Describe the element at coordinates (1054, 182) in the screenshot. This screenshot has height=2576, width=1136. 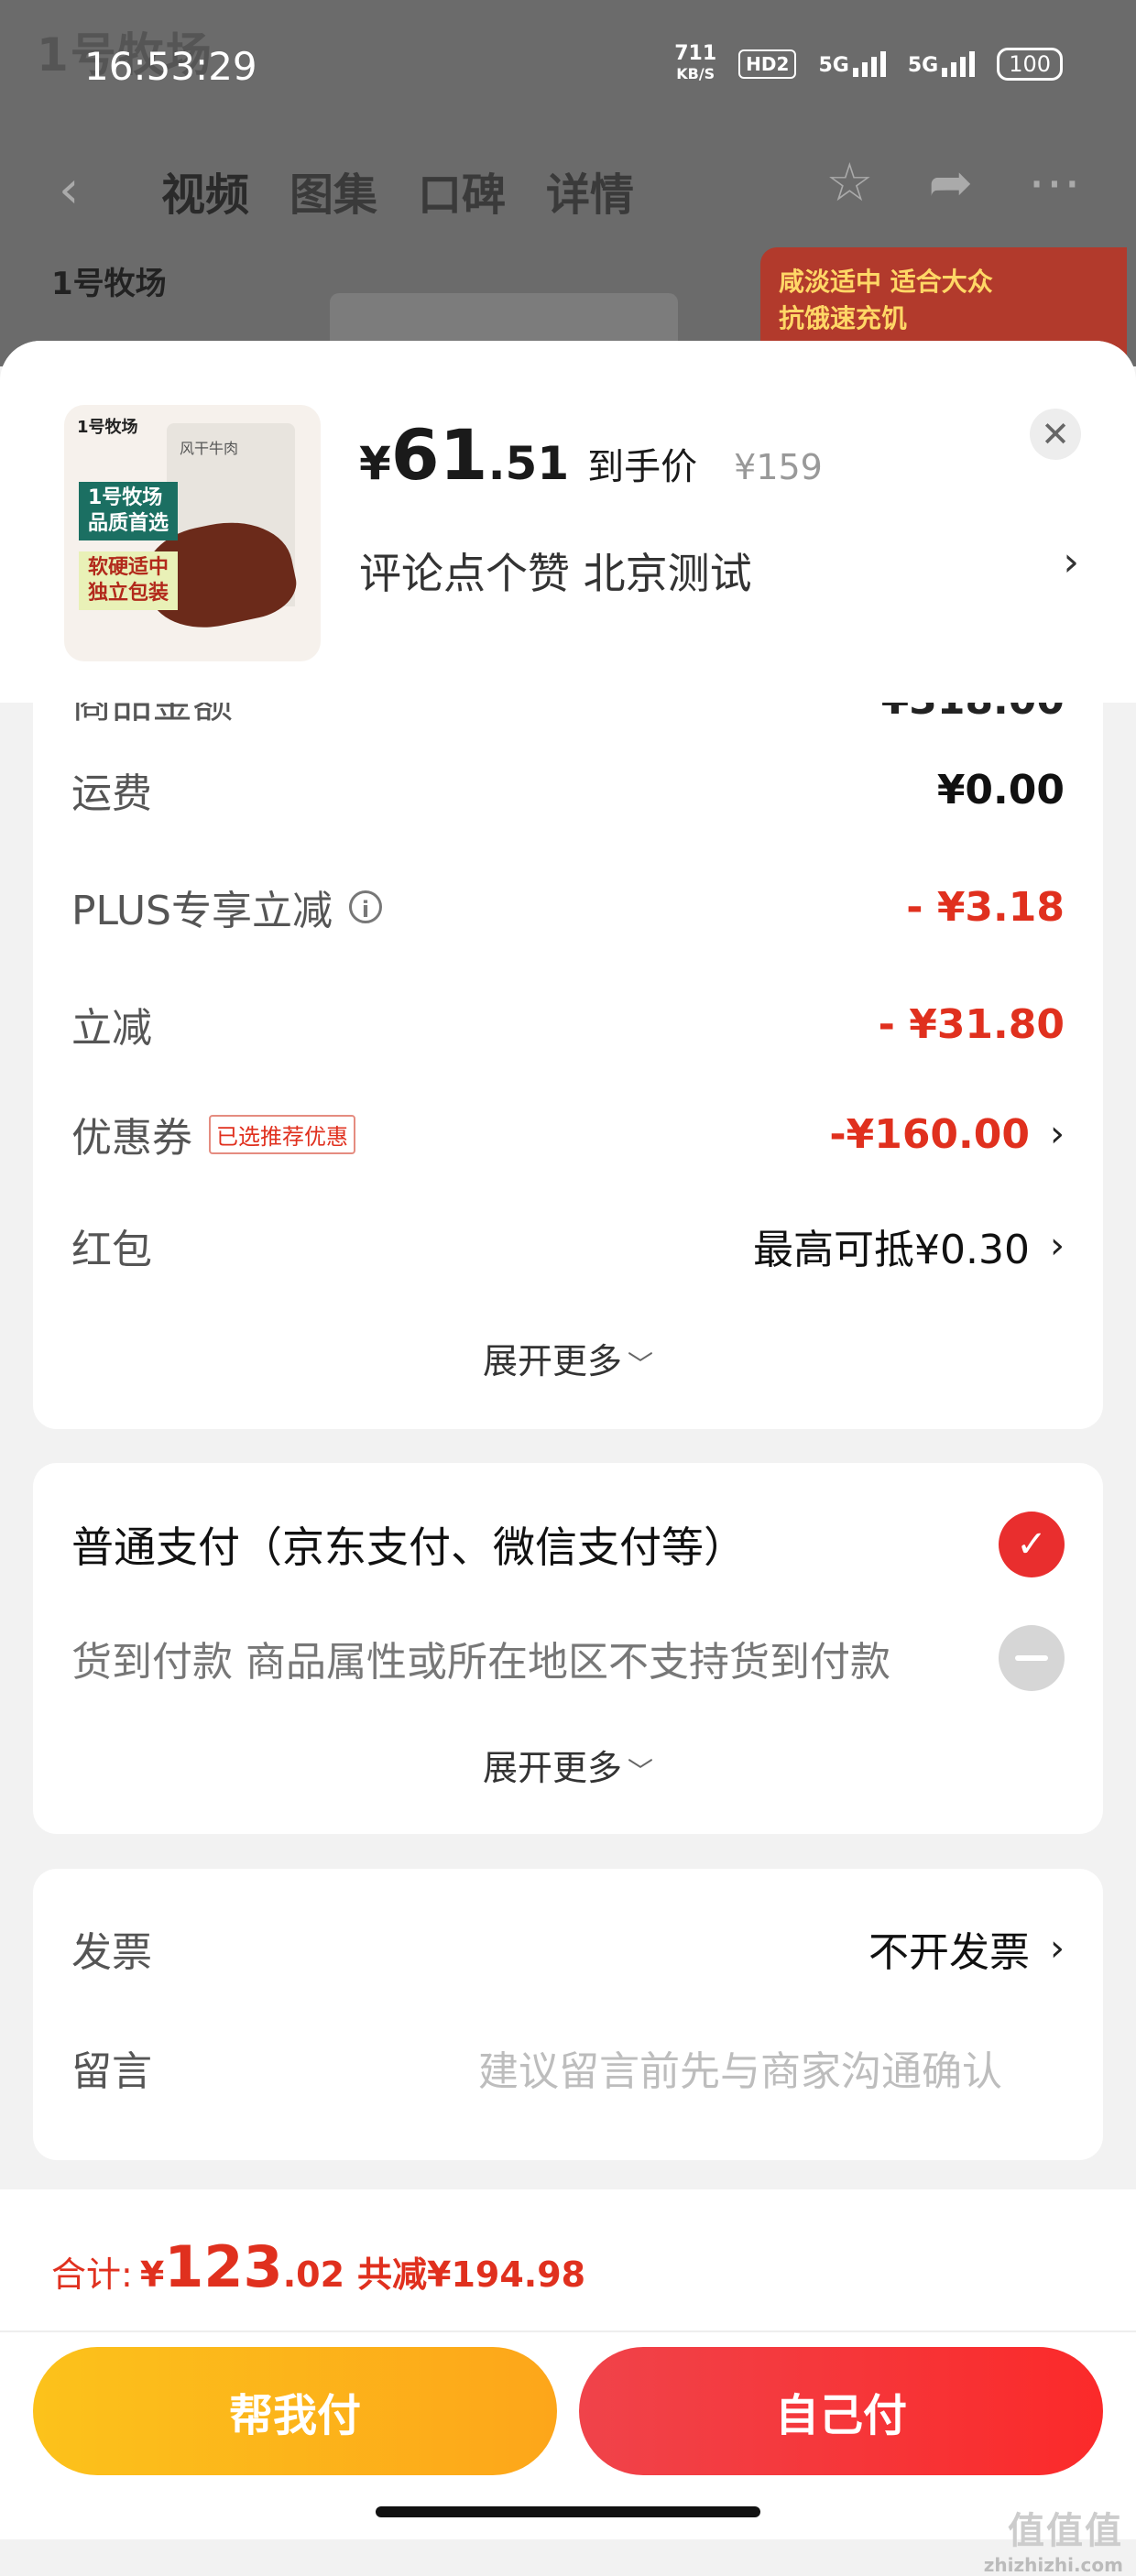
I see `more-icon: ⋯` at that location.